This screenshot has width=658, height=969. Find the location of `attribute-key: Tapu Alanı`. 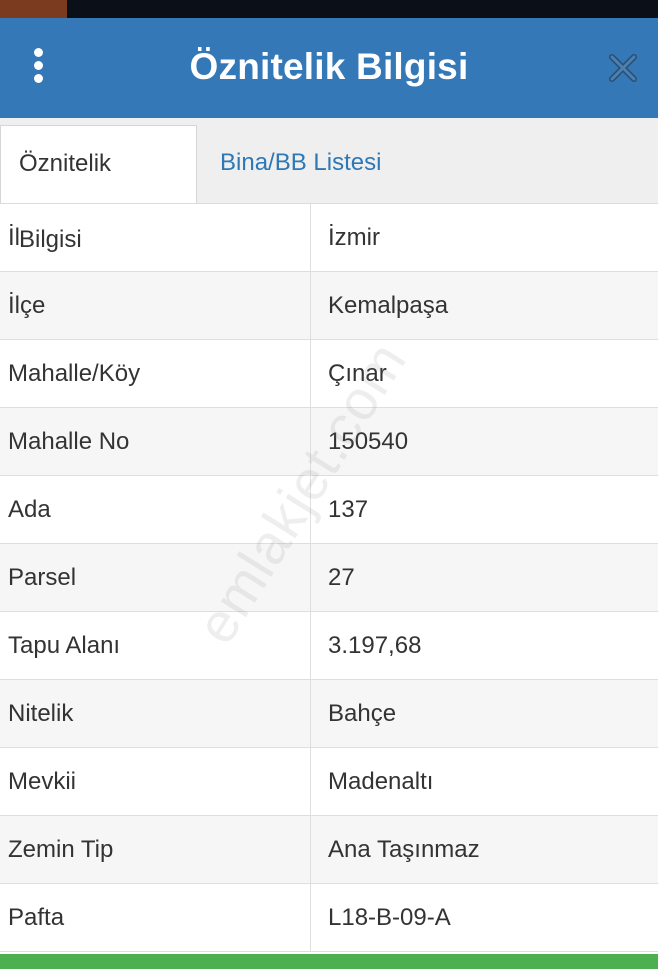

attribute-key: Tapu Alanı is located at coordinates (155, 645).